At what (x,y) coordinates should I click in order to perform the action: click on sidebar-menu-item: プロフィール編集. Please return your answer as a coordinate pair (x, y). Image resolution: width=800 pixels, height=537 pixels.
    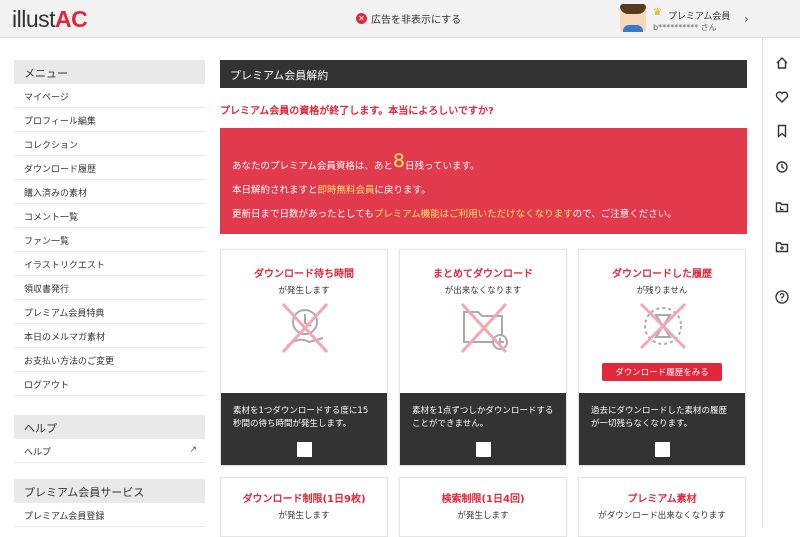
    Looking at the image, I should click on (109, 120).